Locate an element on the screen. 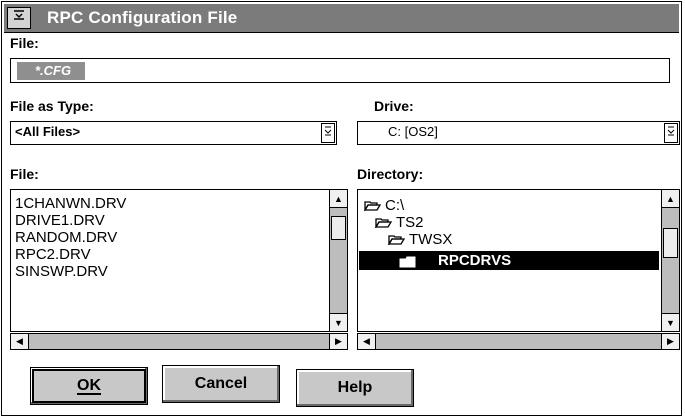 This screenshot has width=685, height=419. directory-item-label: C:\ is located at coordinates (395, 205).